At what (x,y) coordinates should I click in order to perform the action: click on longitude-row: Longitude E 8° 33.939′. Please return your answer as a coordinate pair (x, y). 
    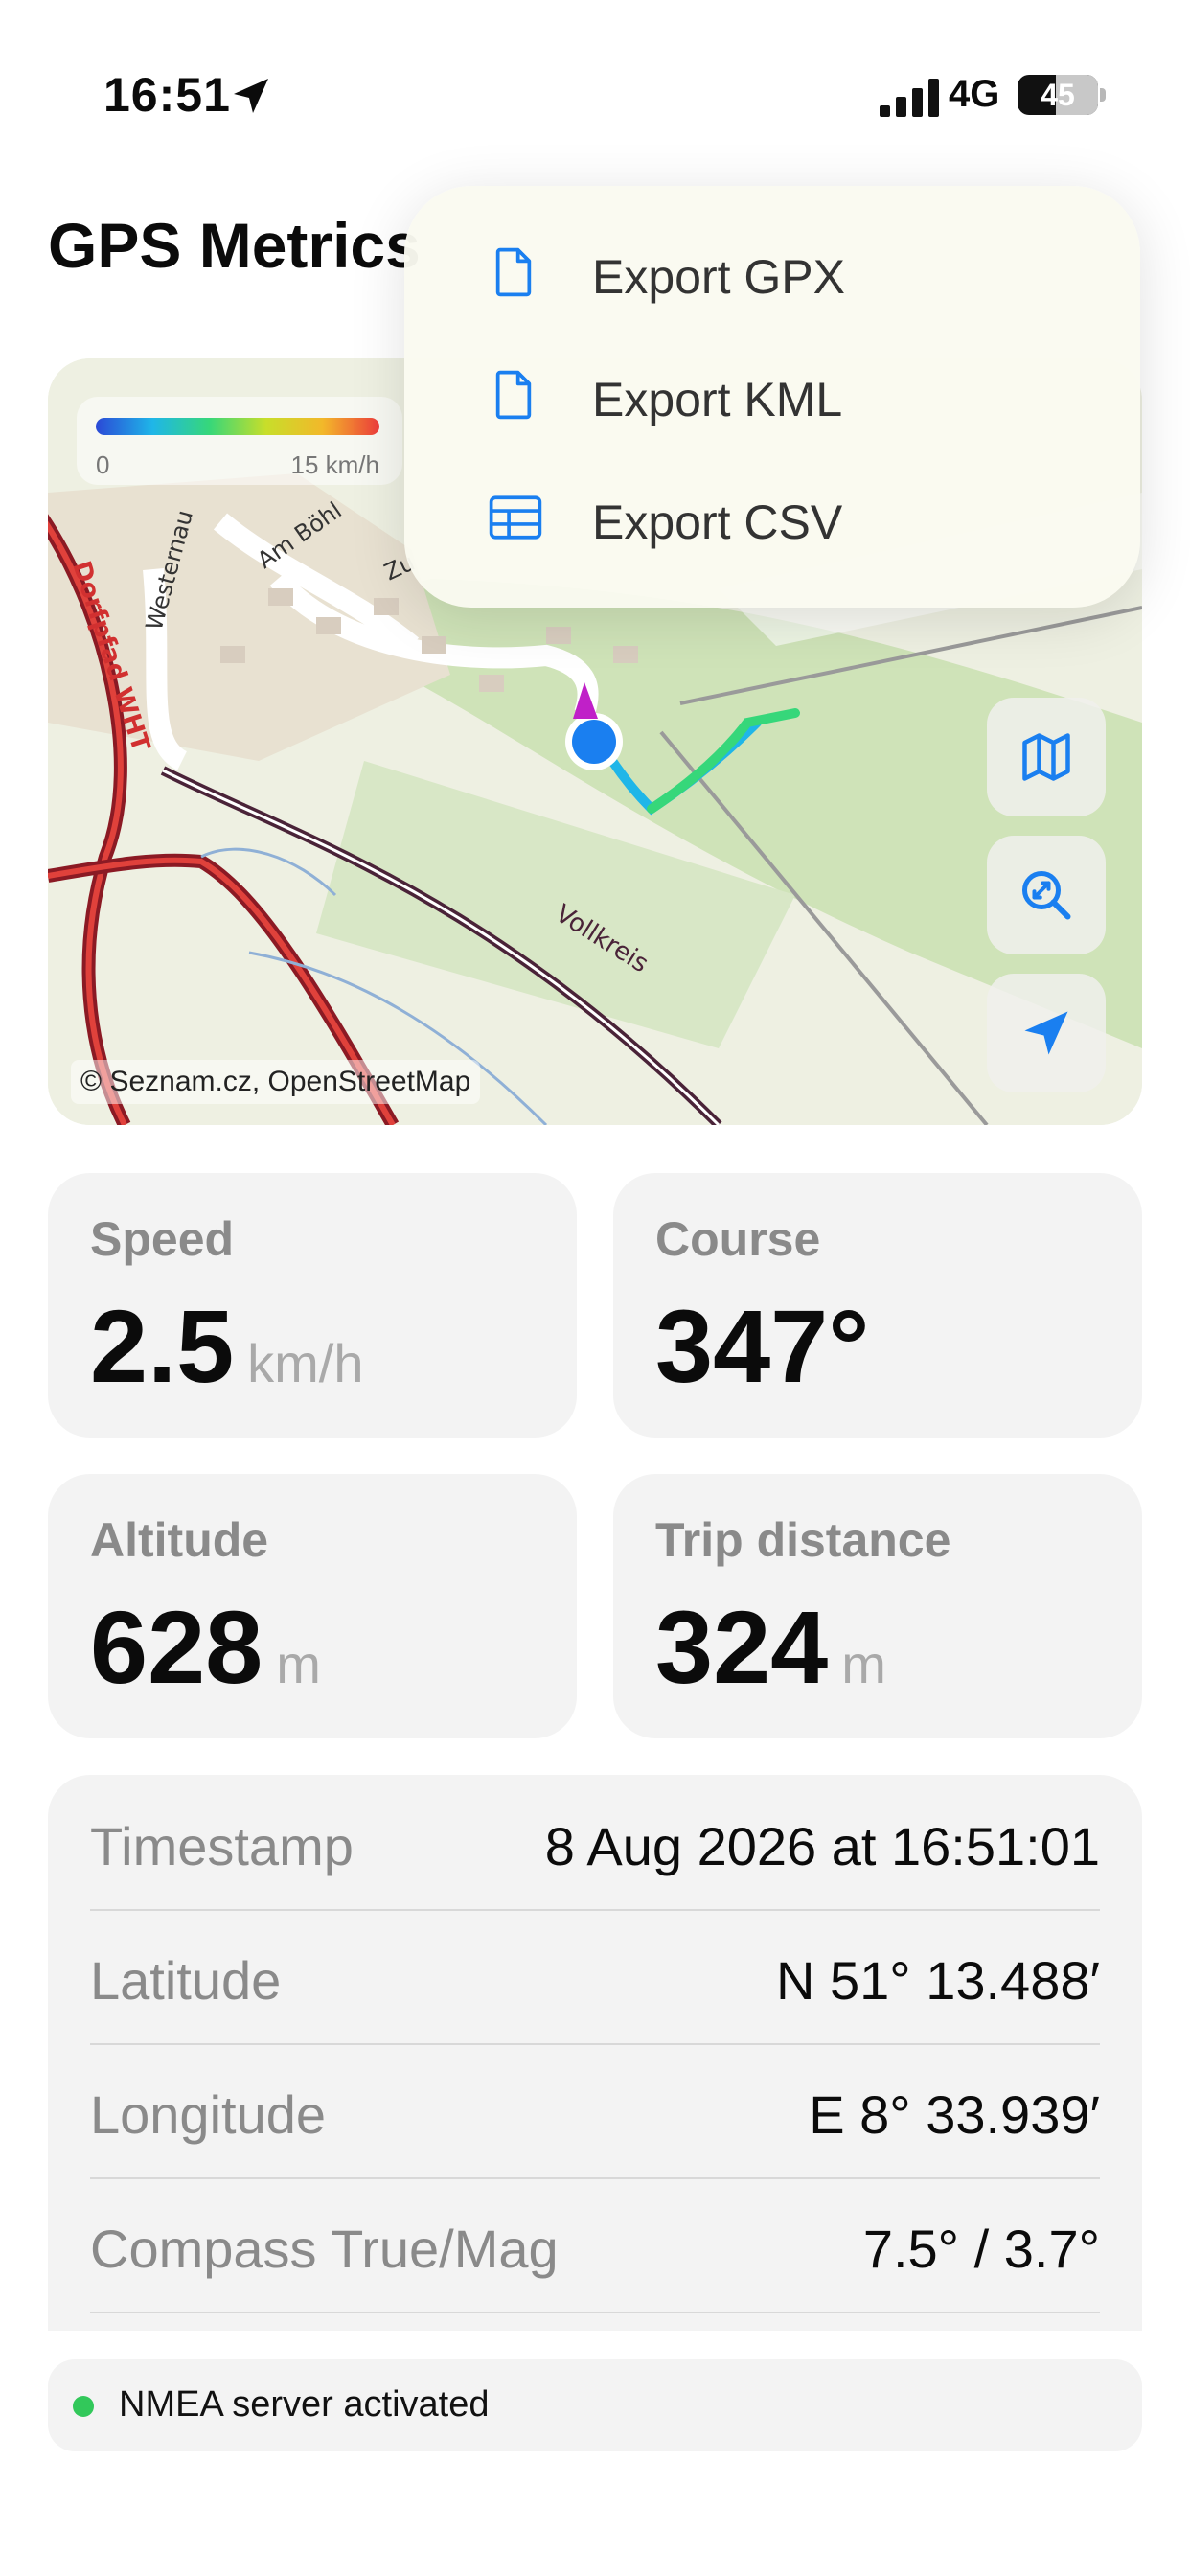
    Looking at the image, I should click on (595, 2110).